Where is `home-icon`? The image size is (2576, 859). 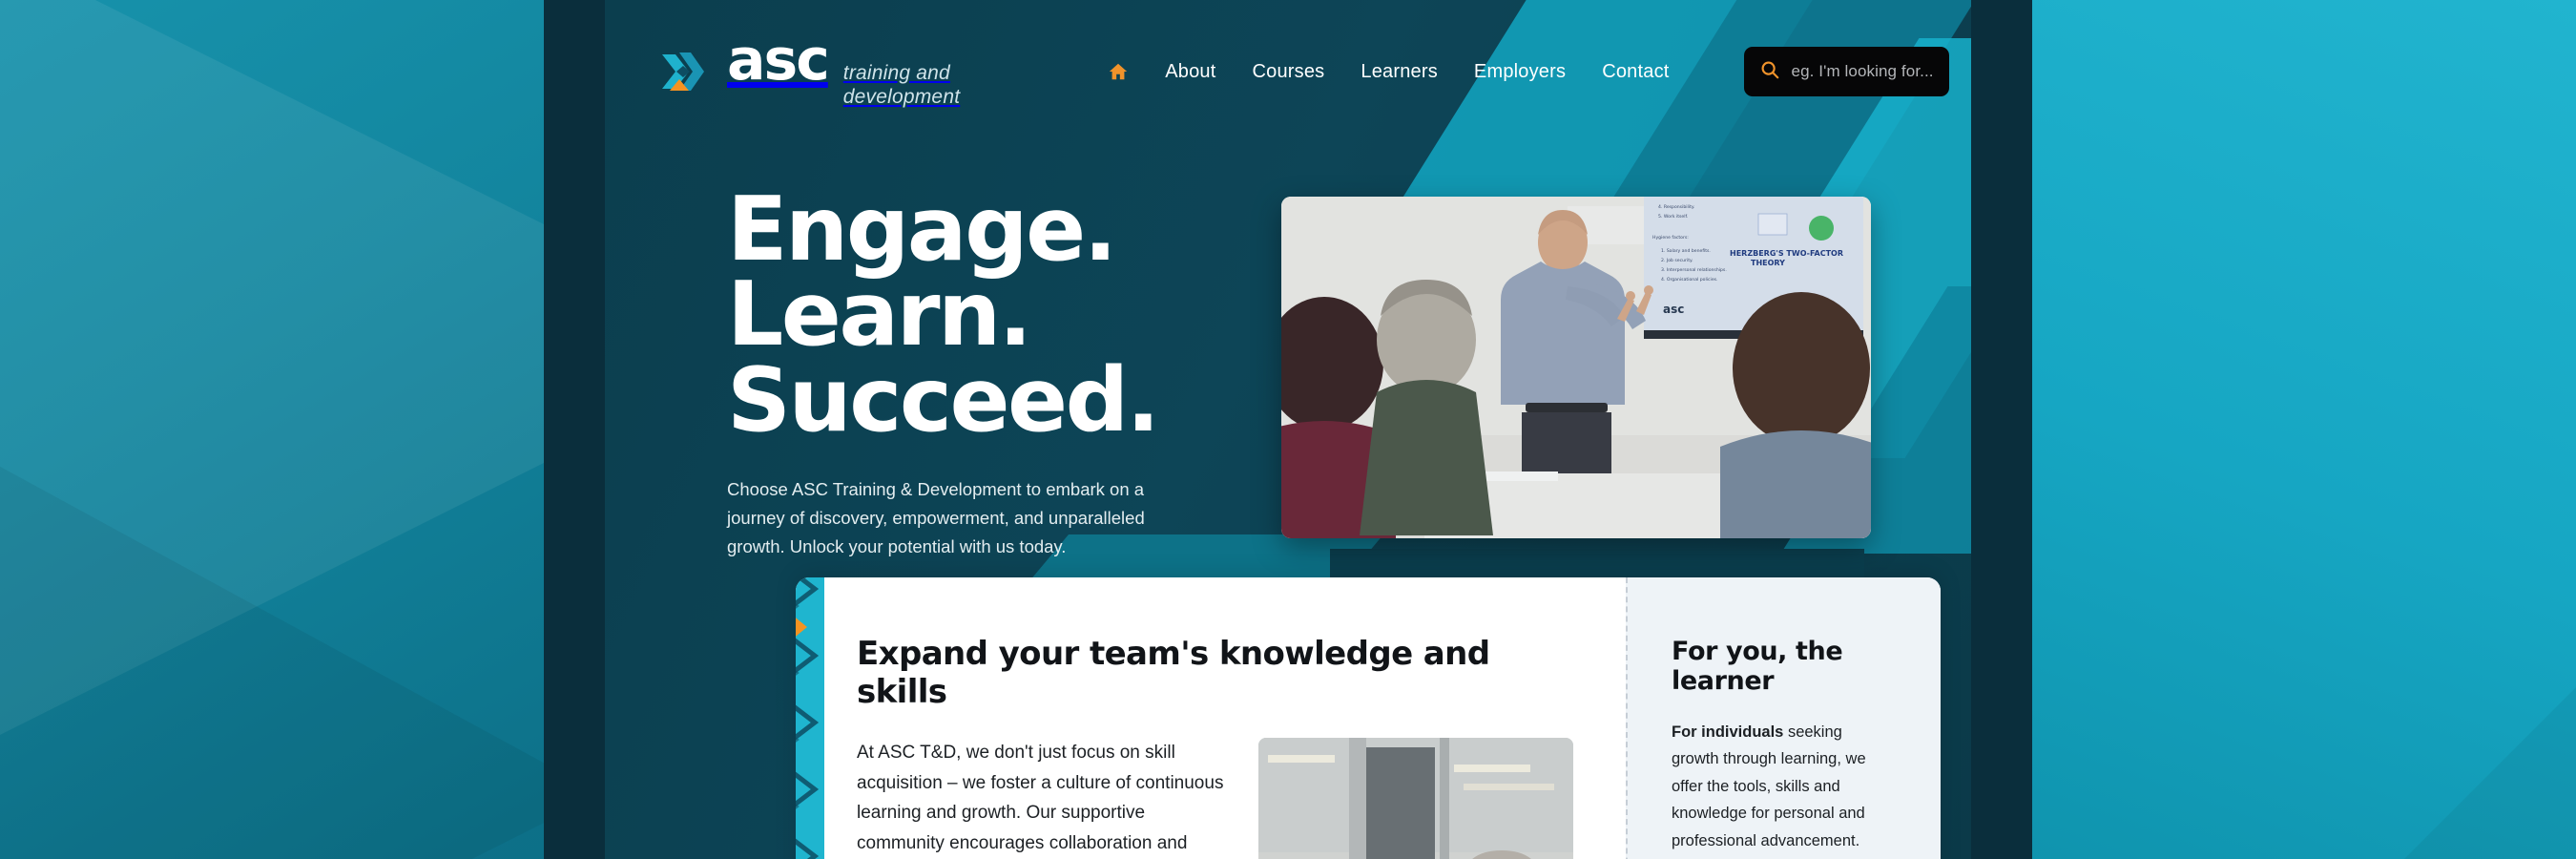
home-icon is located at coordinates (1118, 71).